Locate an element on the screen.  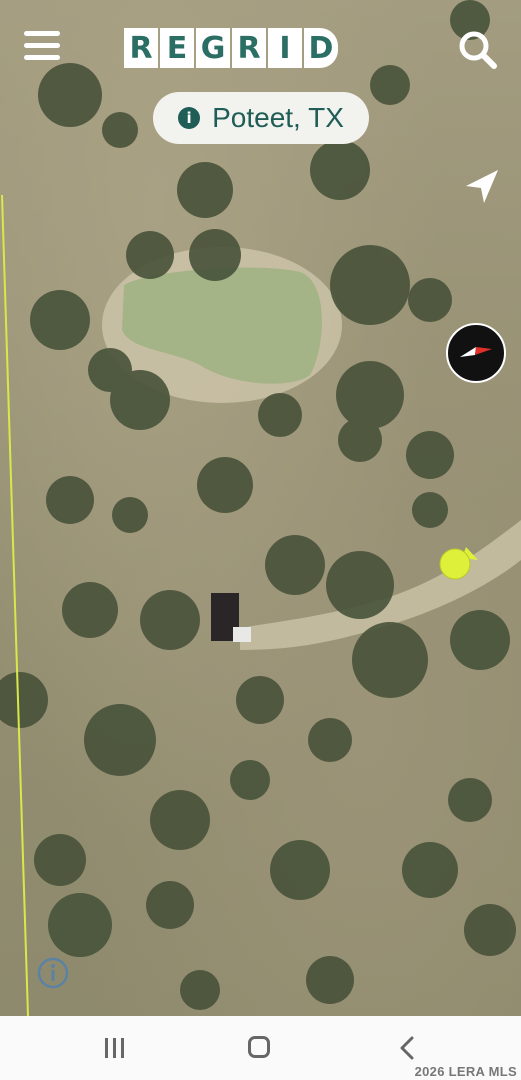
compass-icon is located at coordinates (476, 353).